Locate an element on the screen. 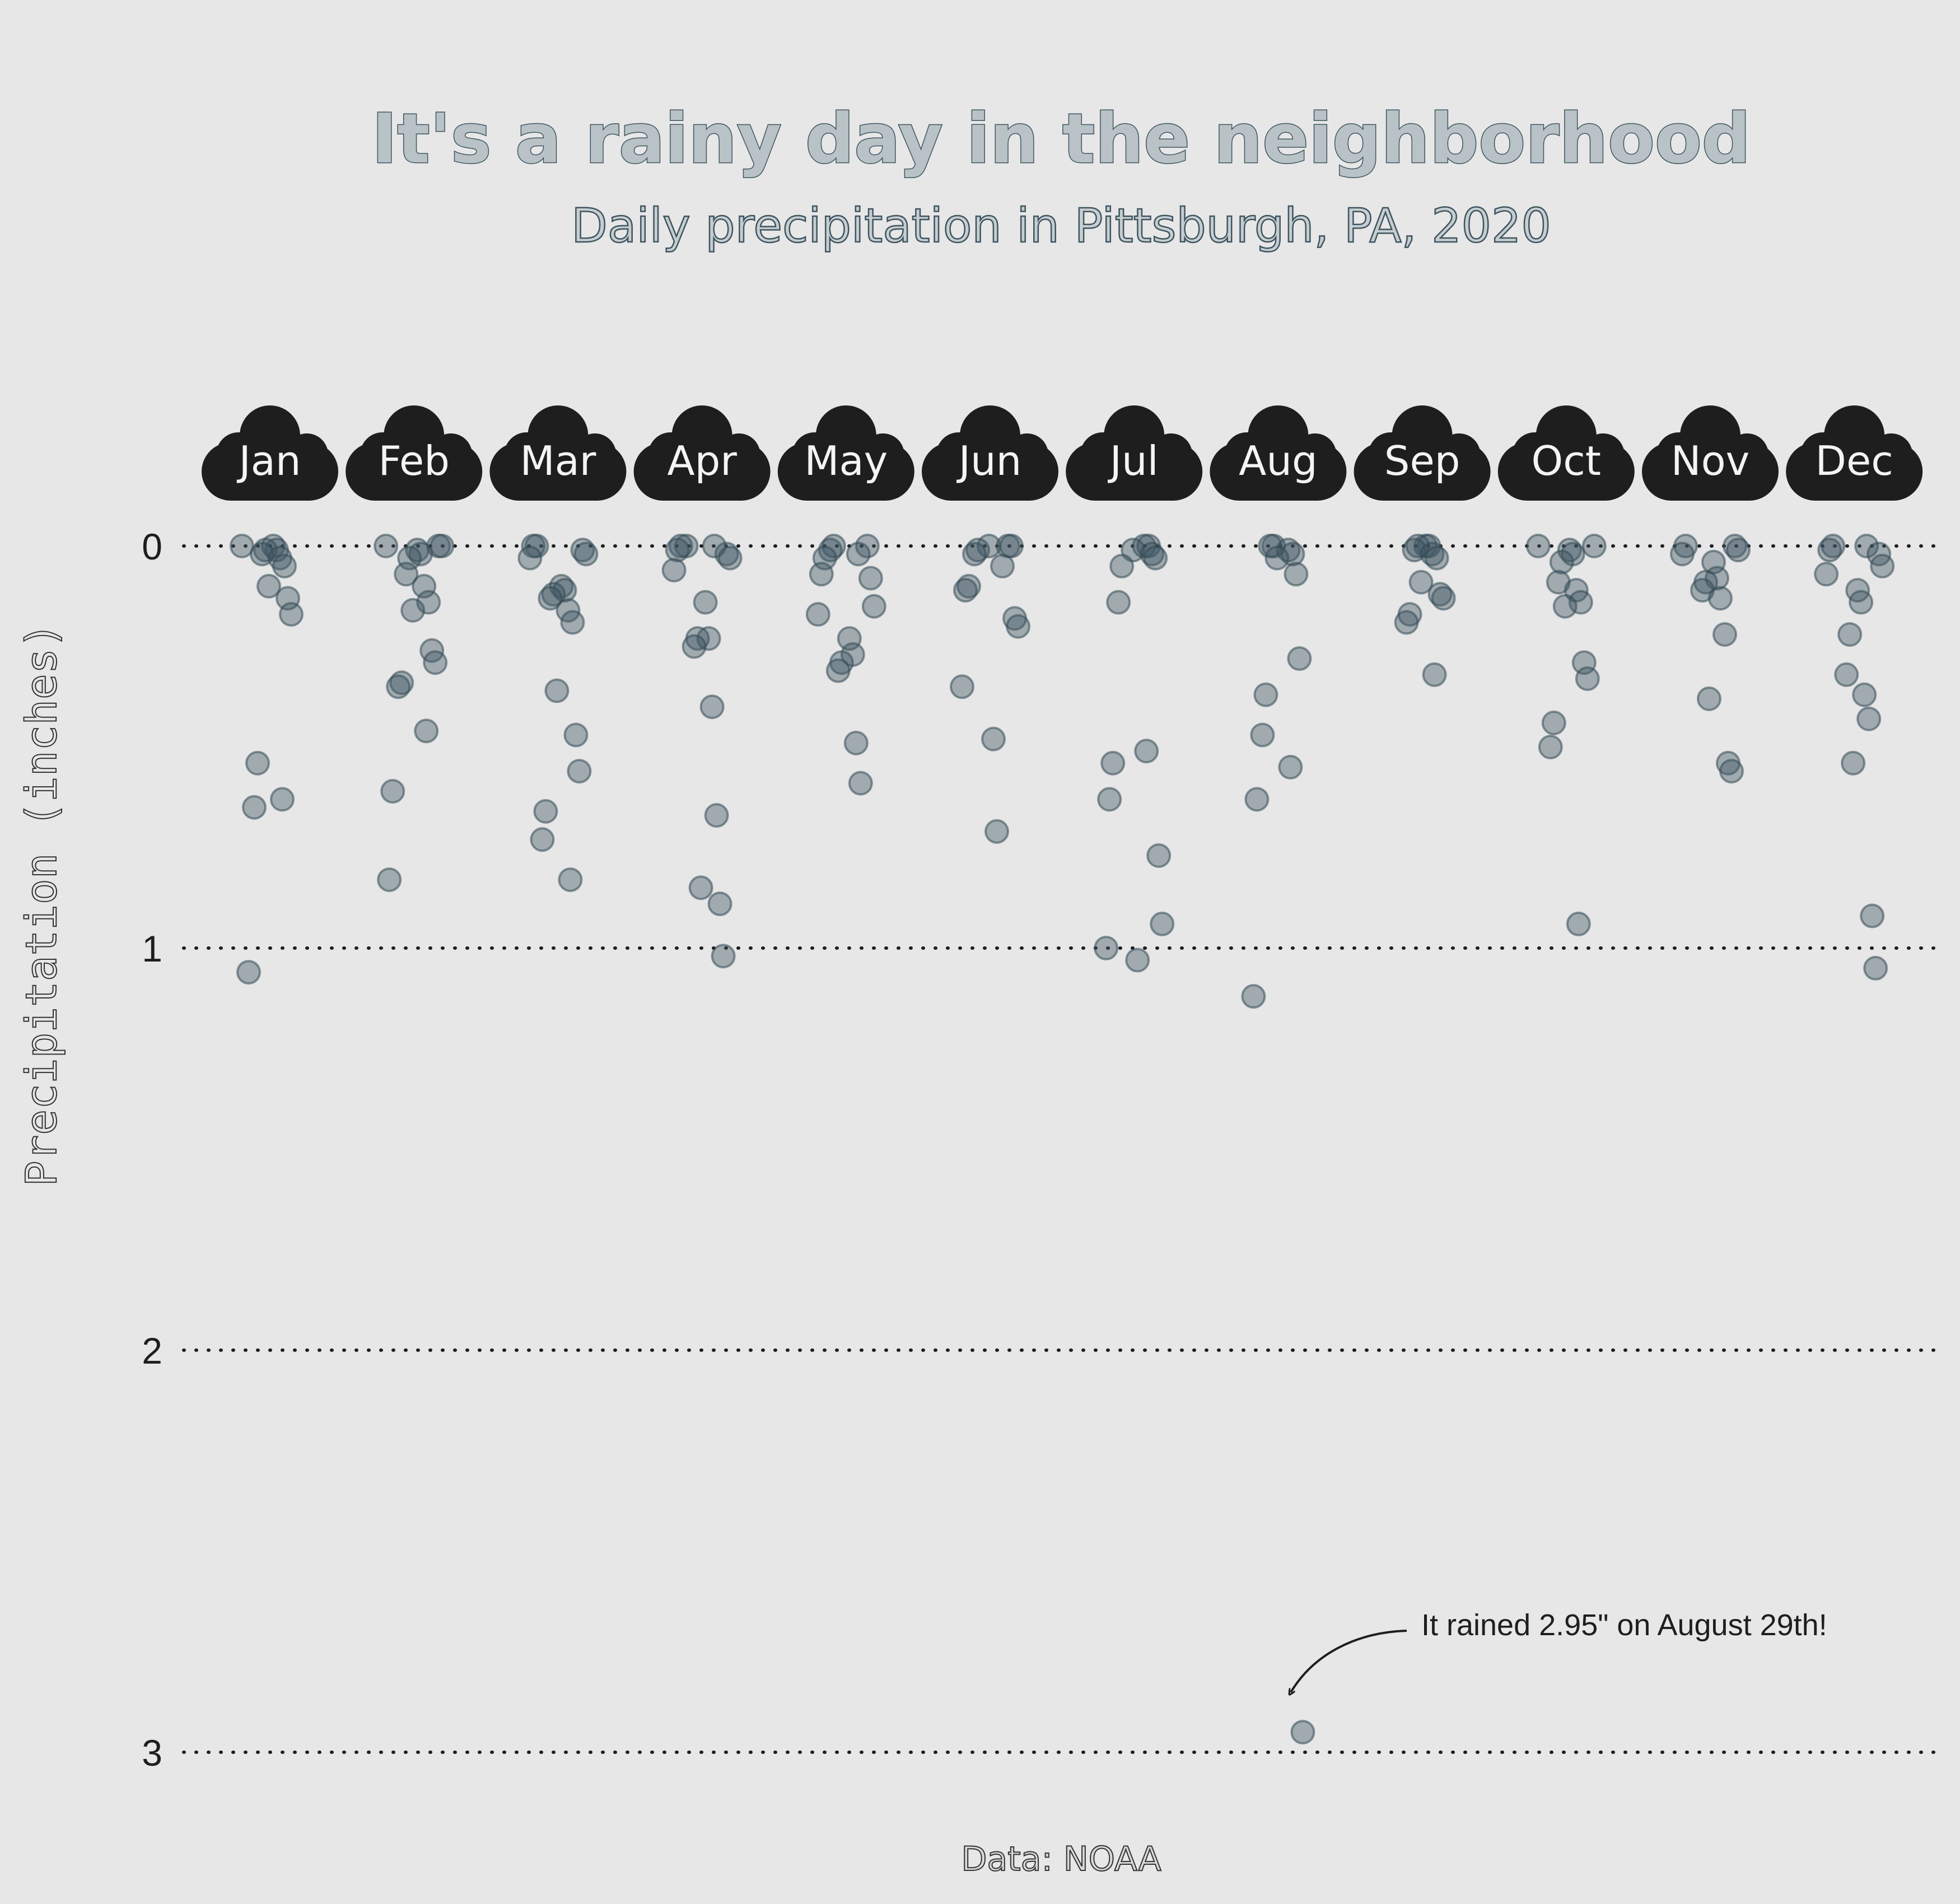 This screenshot has width=1960, height=1904. y-tick-label: 1 is located at coordinates (152, 949).